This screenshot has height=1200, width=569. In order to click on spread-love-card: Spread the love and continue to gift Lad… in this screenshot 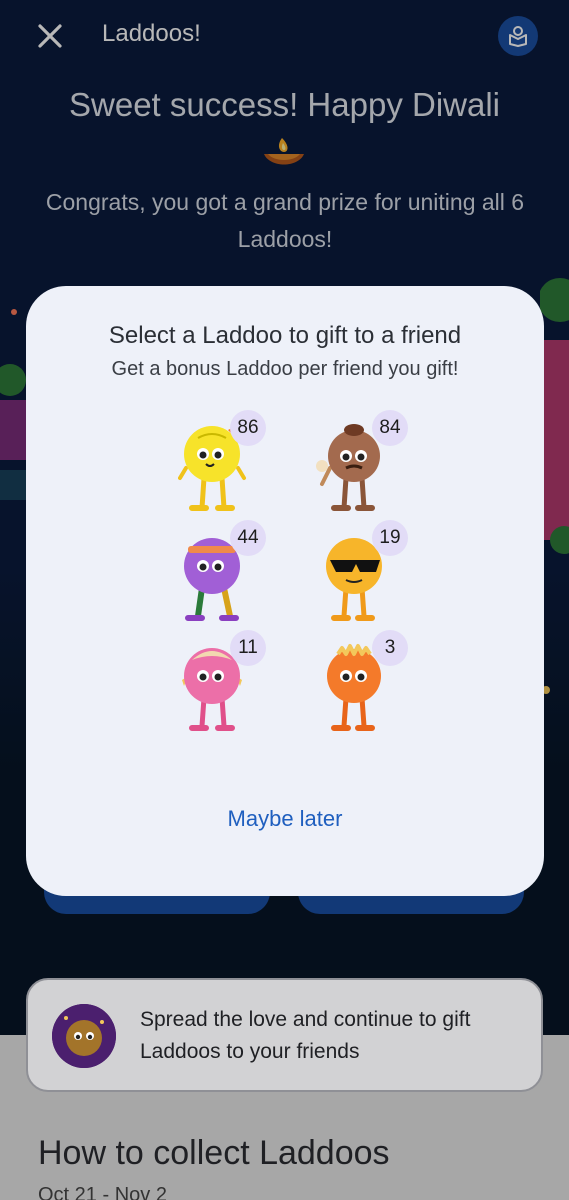, I will do `click(284, 1035)`.